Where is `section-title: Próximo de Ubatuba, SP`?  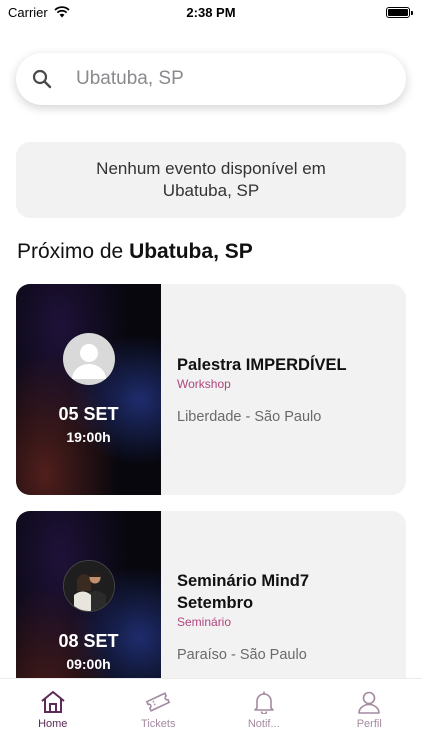 section-title: Próximo de Ubatuba, SP is located at coordinates (135, 252).